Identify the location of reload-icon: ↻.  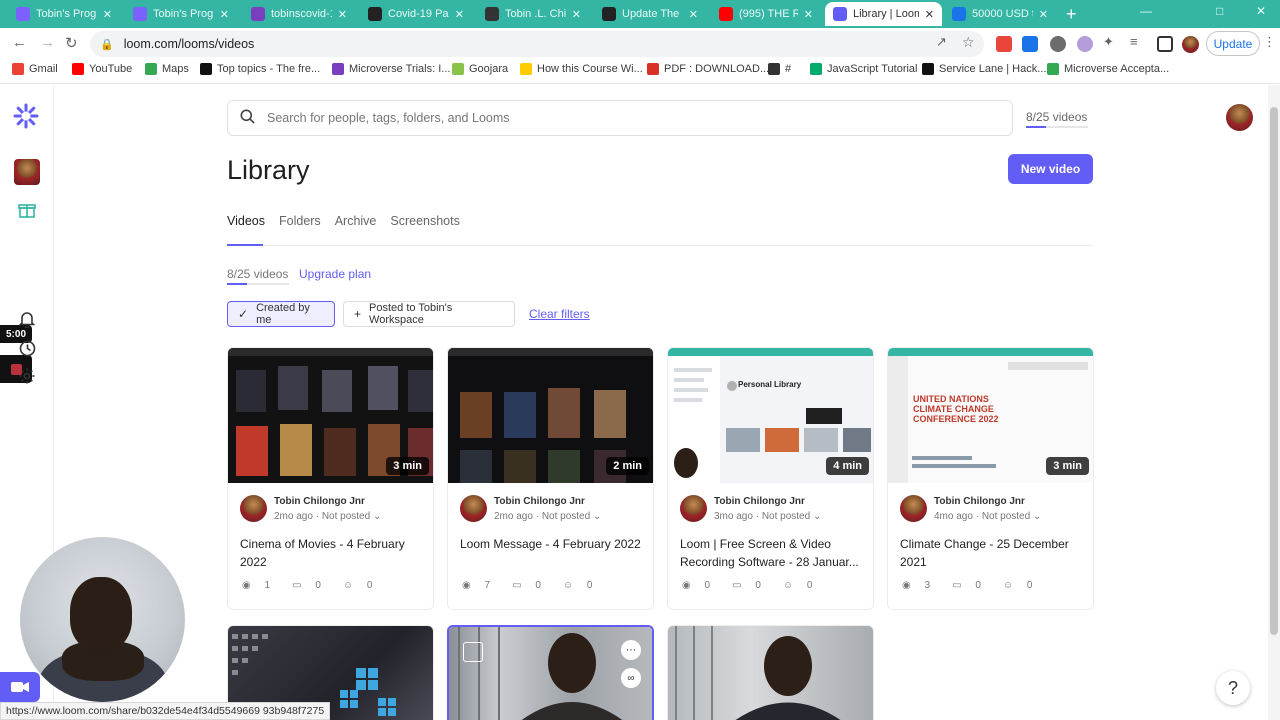
(71, 43).